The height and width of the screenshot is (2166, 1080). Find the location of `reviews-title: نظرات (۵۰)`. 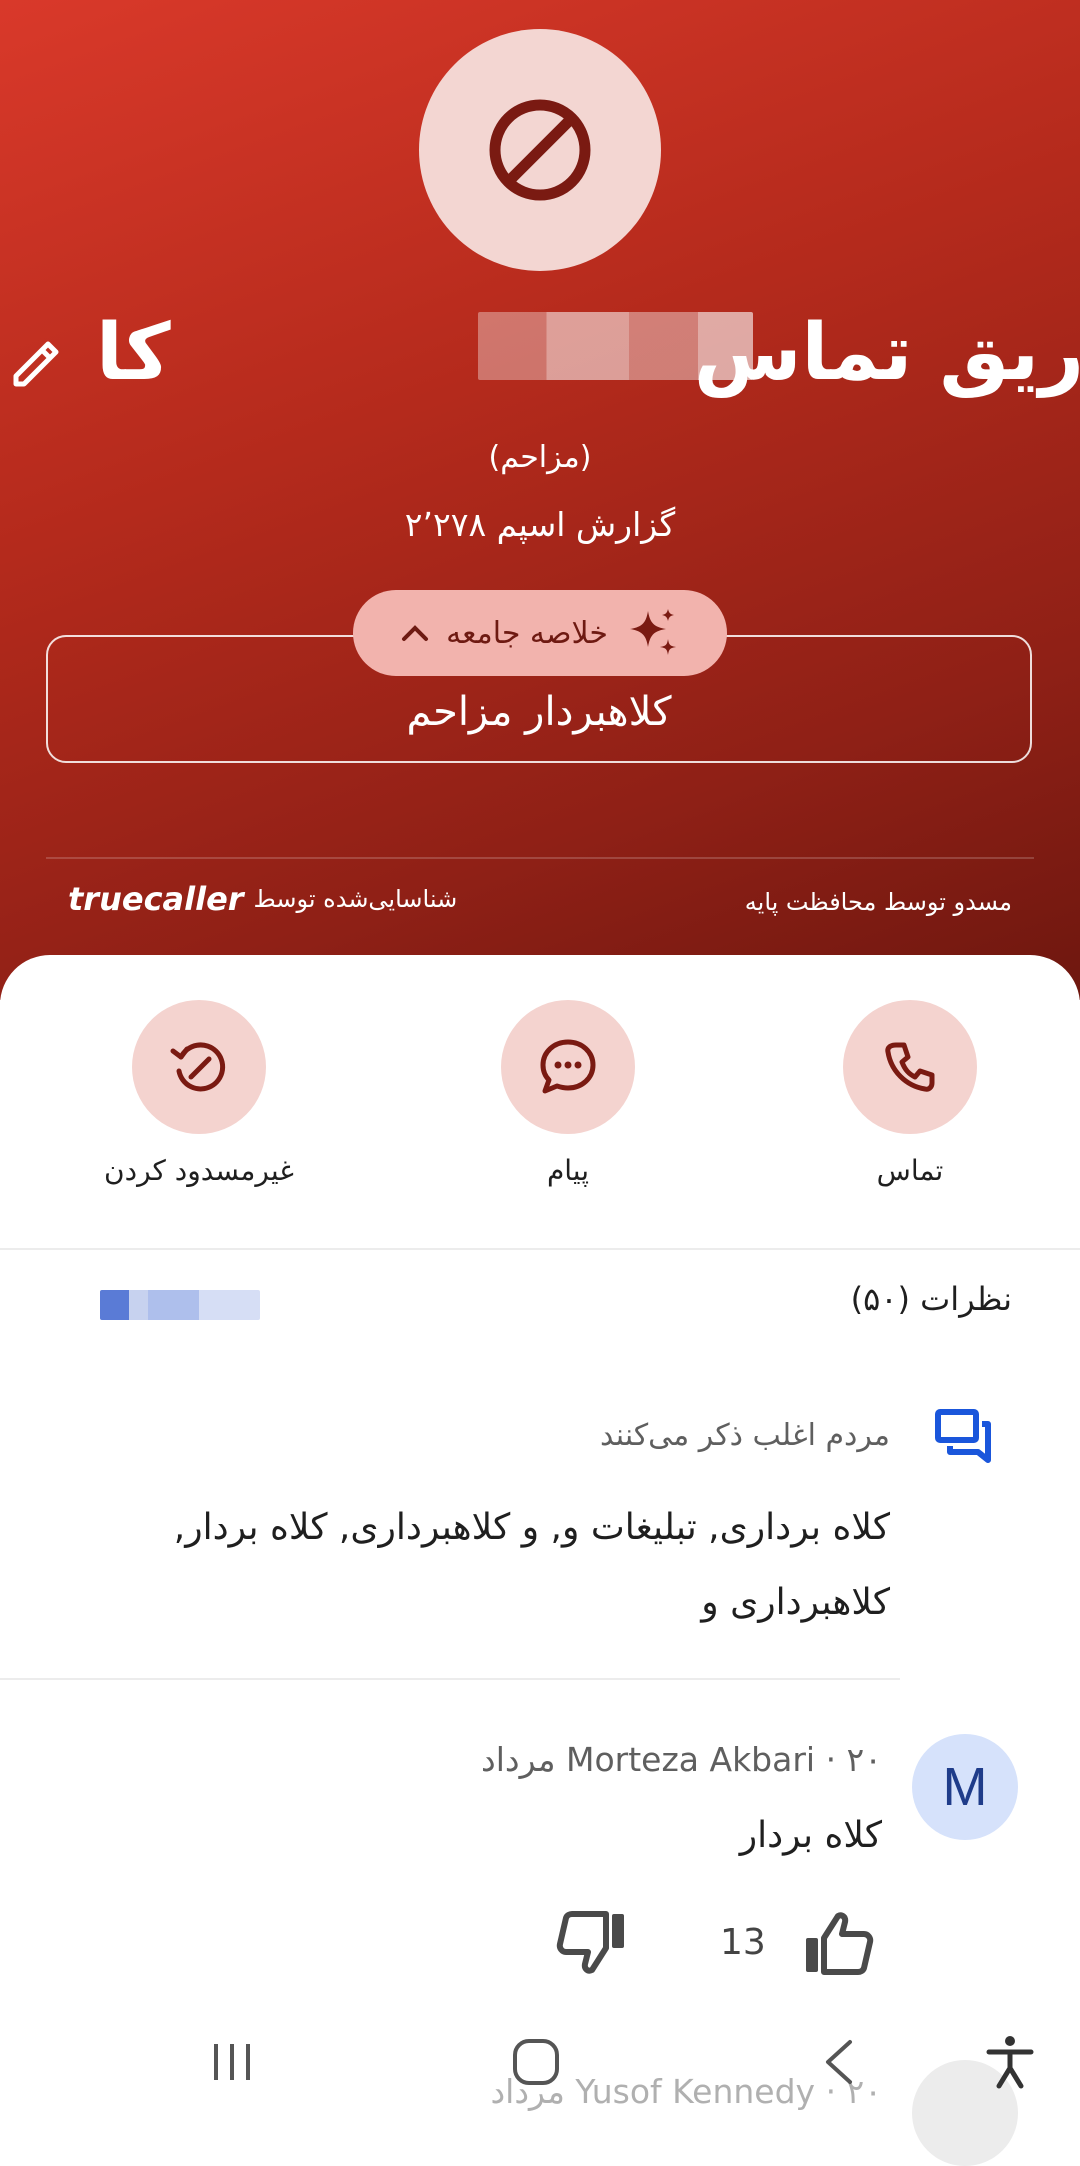

reviews-title: نظرات (۵۰) is located at coordinates (931, 1299).